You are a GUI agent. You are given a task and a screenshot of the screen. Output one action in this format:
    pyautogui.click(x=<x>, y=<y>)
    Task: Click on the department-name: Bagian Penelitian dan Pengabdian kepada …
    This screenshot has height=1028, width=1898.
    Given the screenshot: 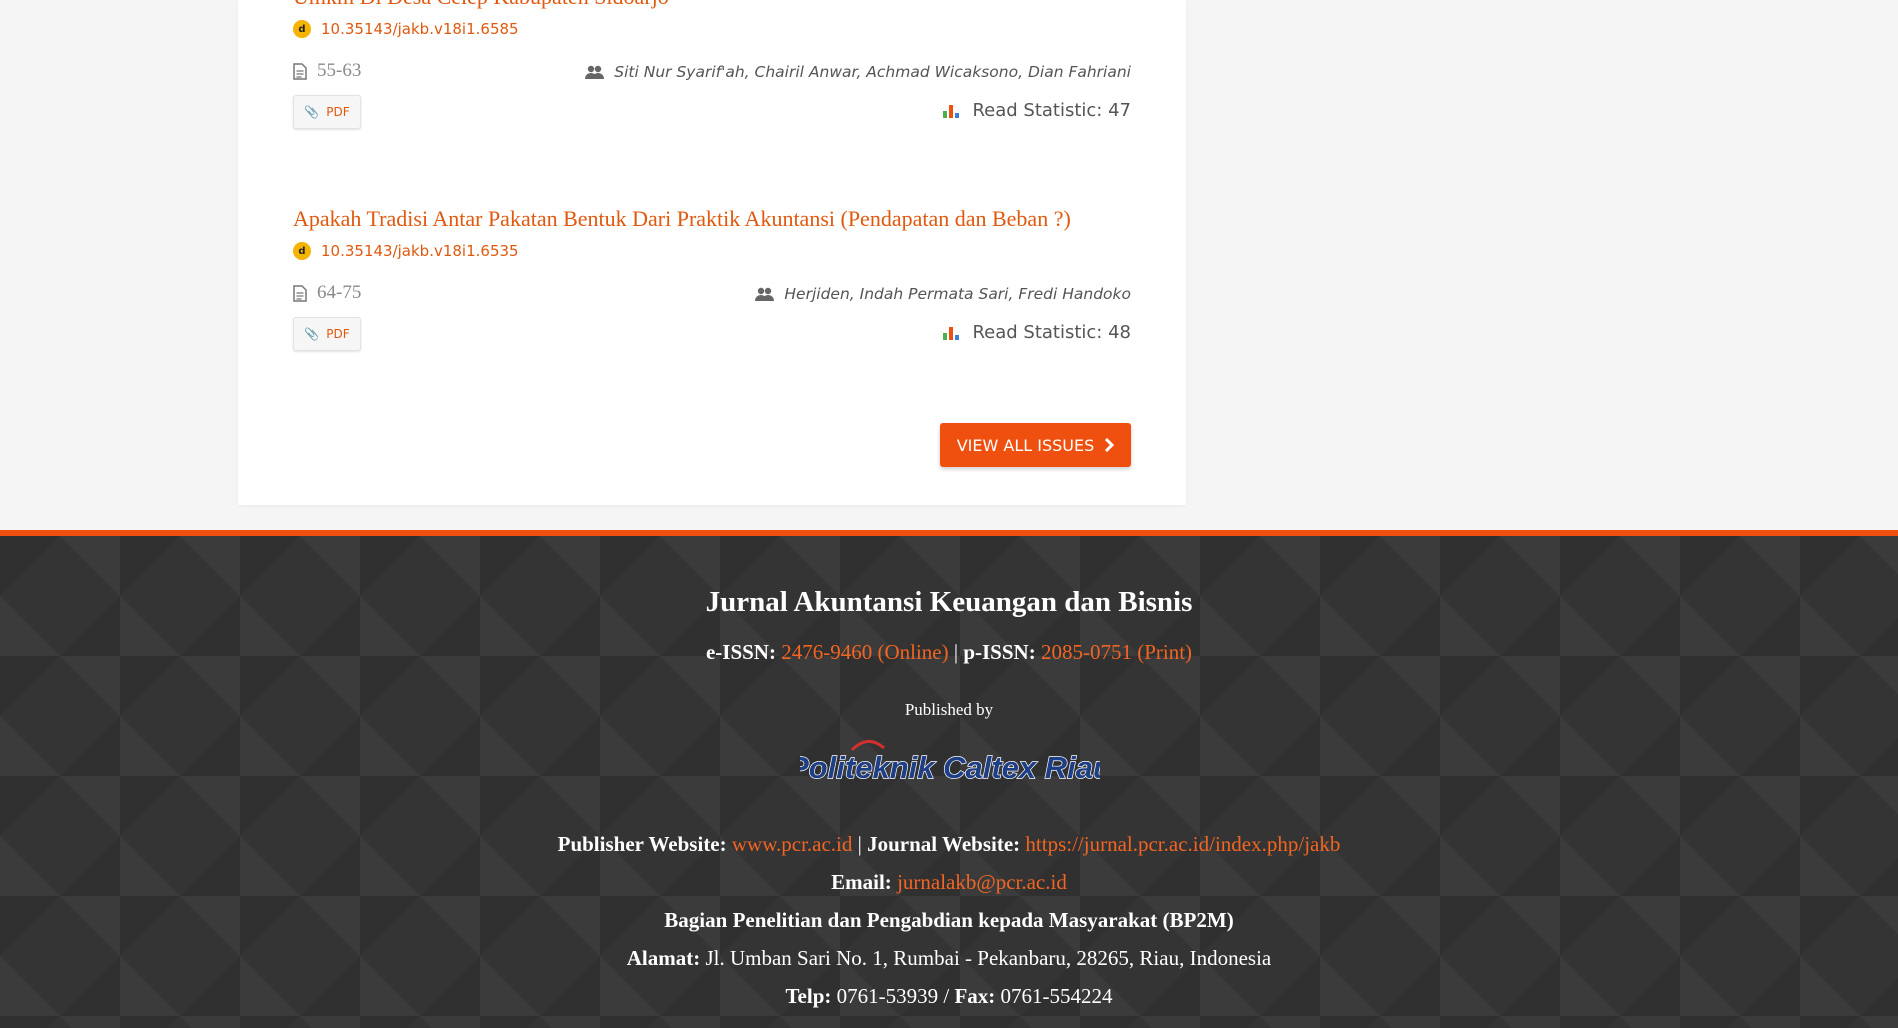 What is the action you would take?
    pyautogui.click(x=949, y=920)
    